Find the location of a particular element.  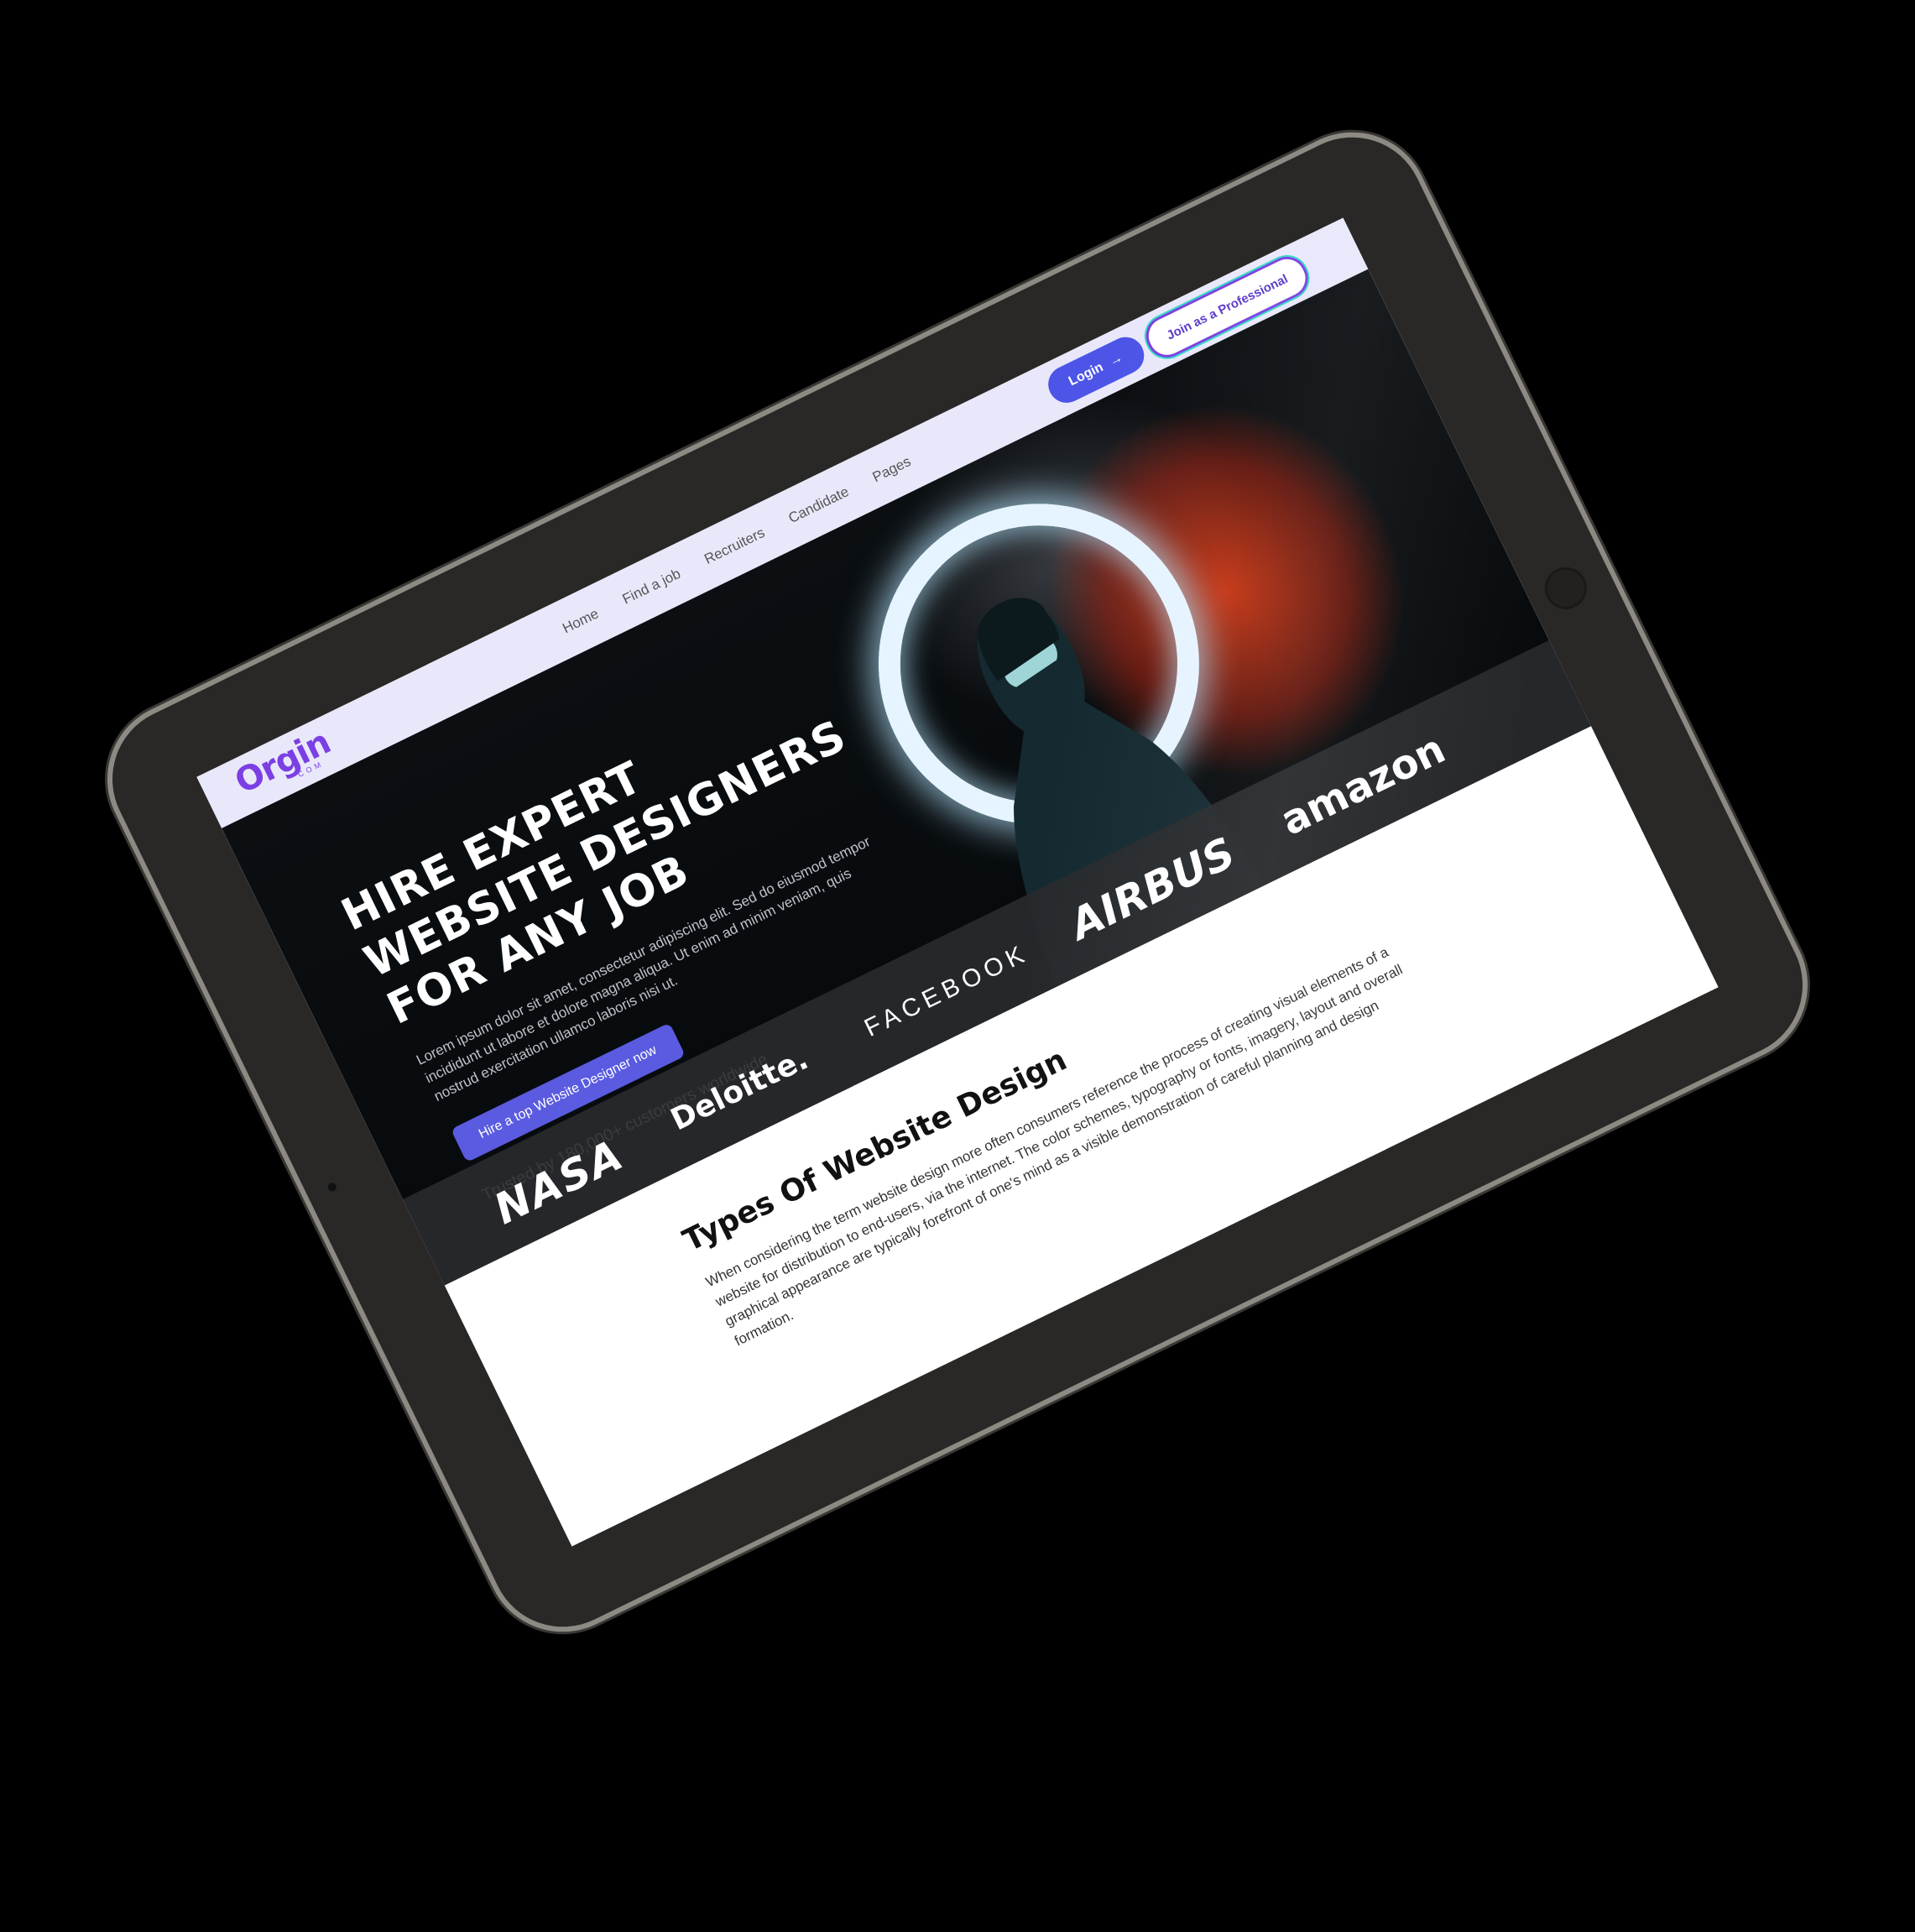

nav-candidate: Candidate is located at coordinates (818, 505).